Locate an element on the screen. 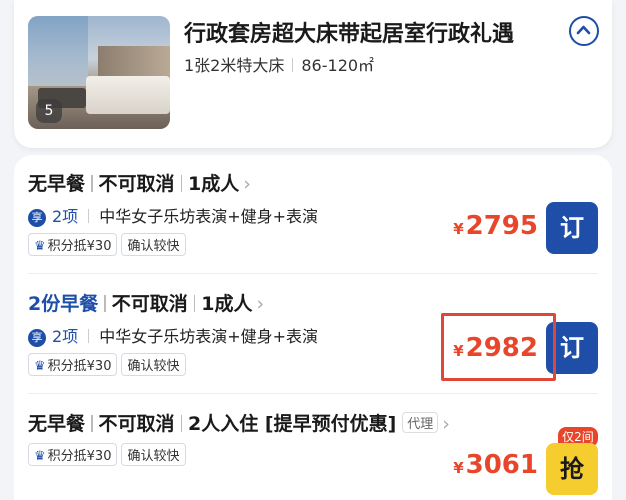  rate-plan-summary: 无早餐 不可取消 1成人 › is located at coordinates (139, 182).